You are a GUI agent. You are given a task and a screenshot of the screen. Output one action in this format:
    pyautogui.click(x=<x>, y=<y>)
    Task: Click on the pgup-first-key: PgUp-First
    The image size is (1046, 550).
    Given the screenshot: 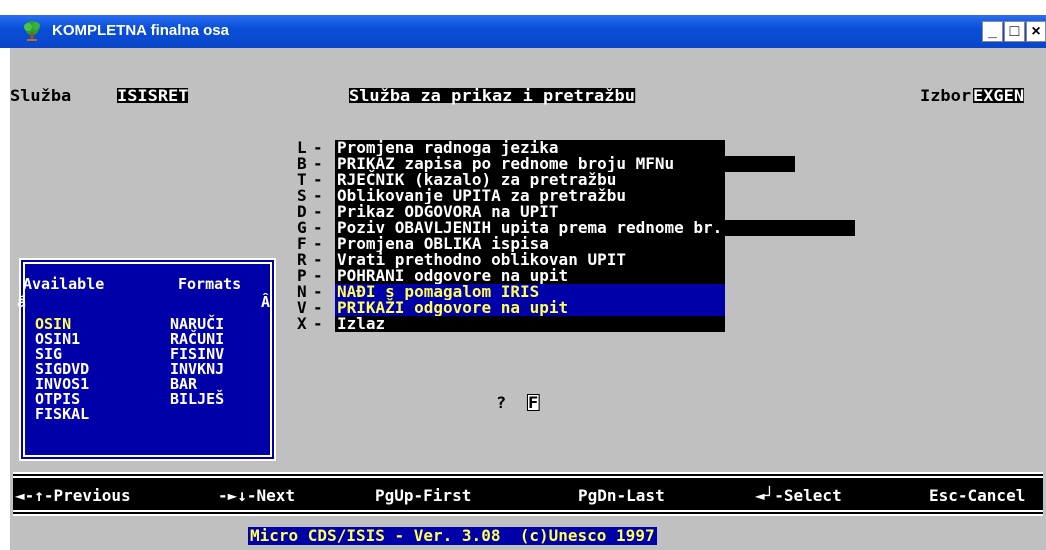 What is the action you would take?
    pyautogui.click(x=423, y=495)
    